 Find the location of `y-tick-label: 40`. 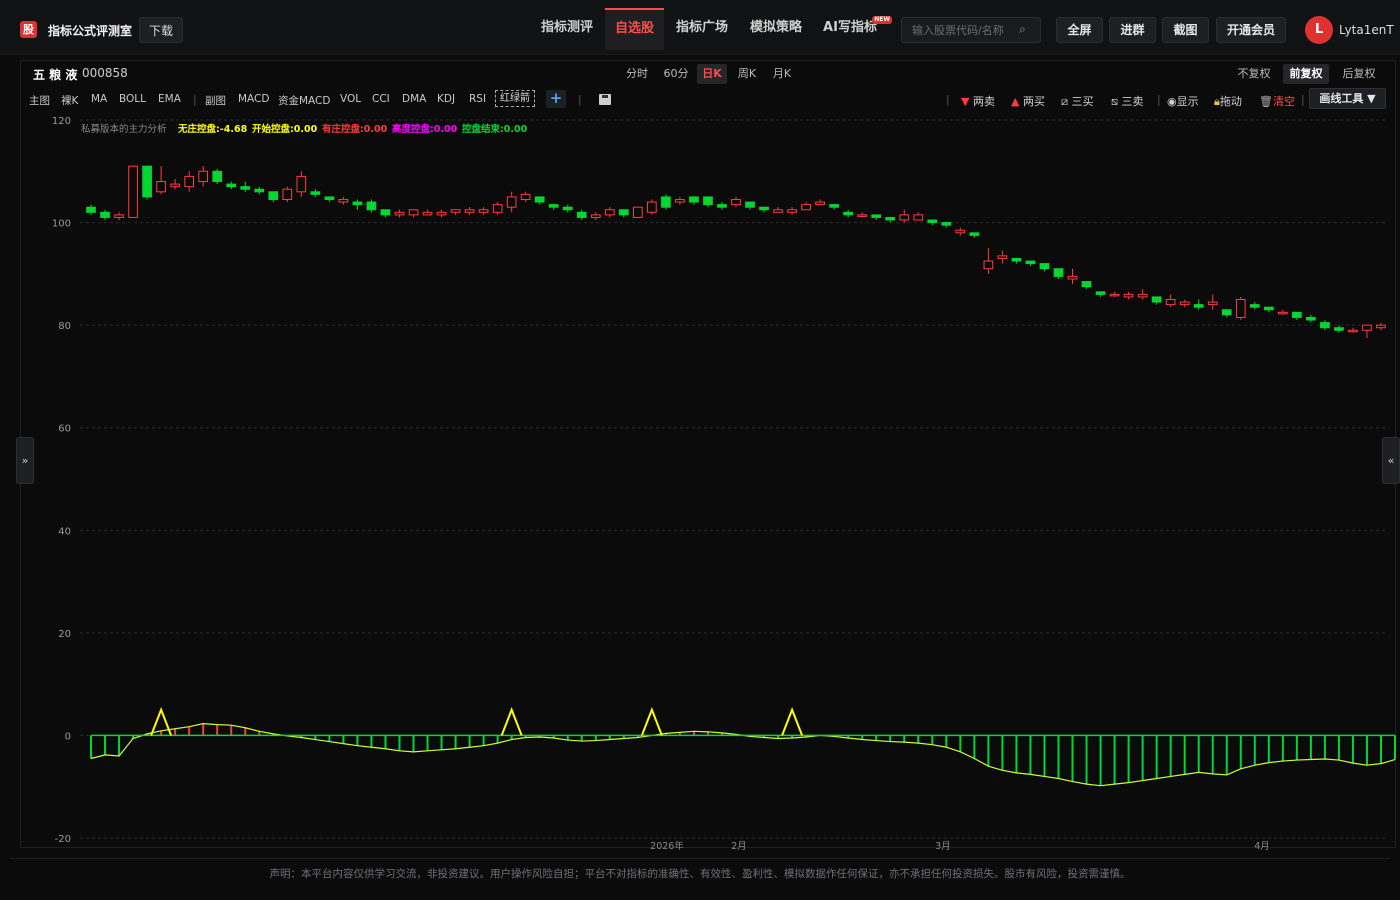

y-tick-label: 40 is located at coordinates (64, 531).